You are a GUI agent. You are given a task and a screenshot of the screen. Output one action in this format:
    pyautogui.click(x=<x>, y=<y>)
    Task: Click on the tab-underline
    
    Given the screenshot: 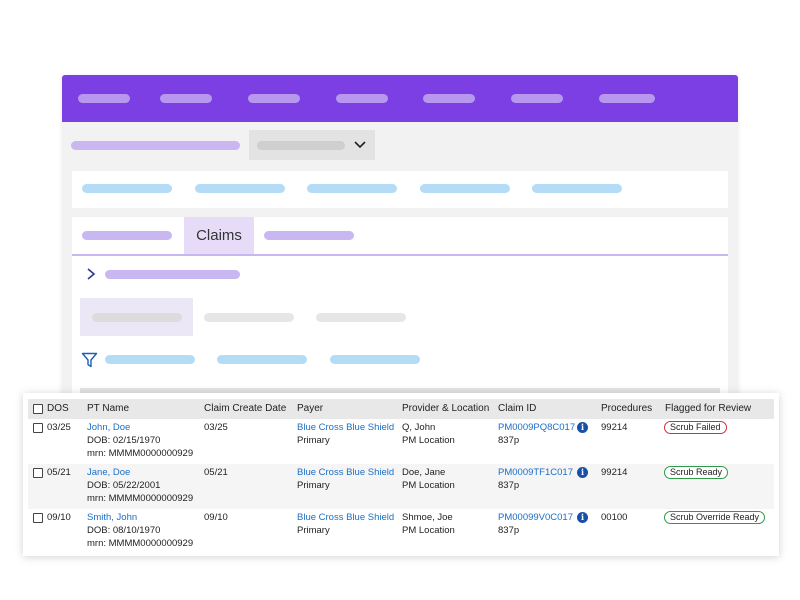 What is the action you would take?
    pyautogui.click(x=400, y=255)
    